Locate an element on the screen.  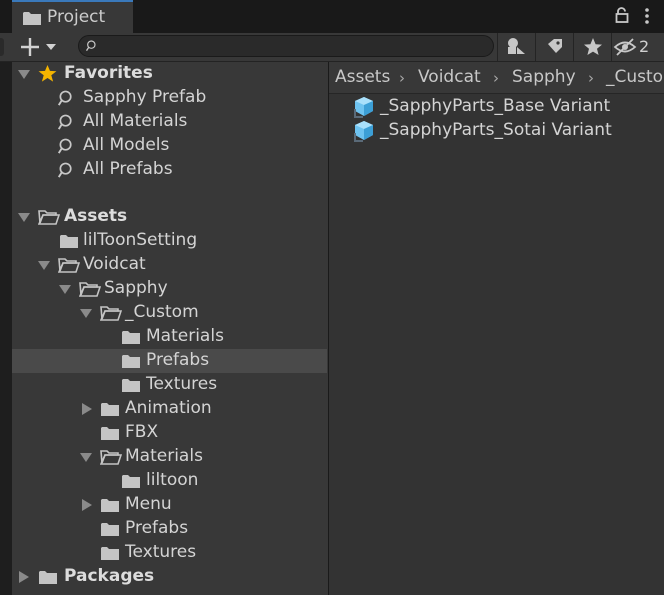
tree-item-label: Voidcat is located at coordinates (114, 264).